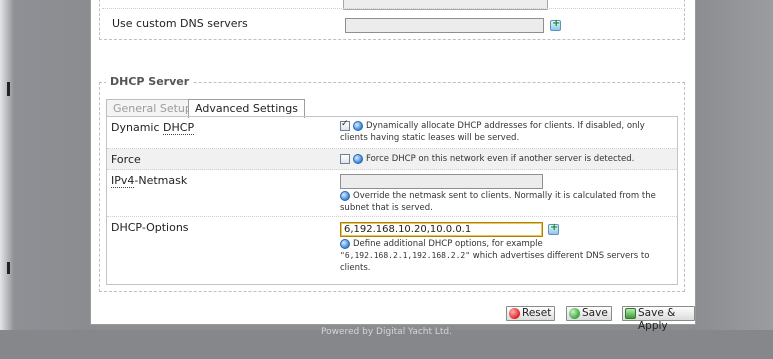 The height and width of the screenshot is (359, 773). Describe the element at coordinates (514, 313) in the screenshot. I see `reset-icon` at that location.